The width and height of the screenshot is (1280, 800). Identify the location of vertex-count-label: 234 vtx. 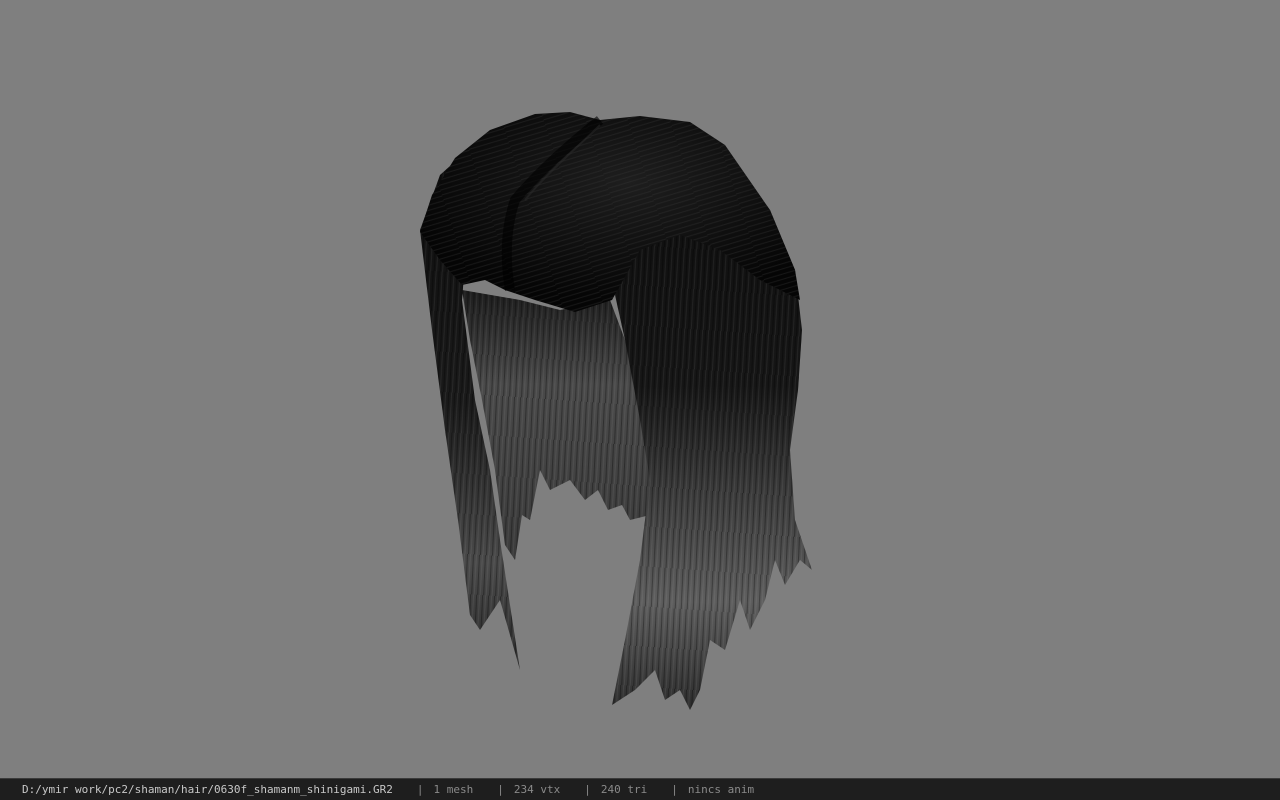
(537, 789).